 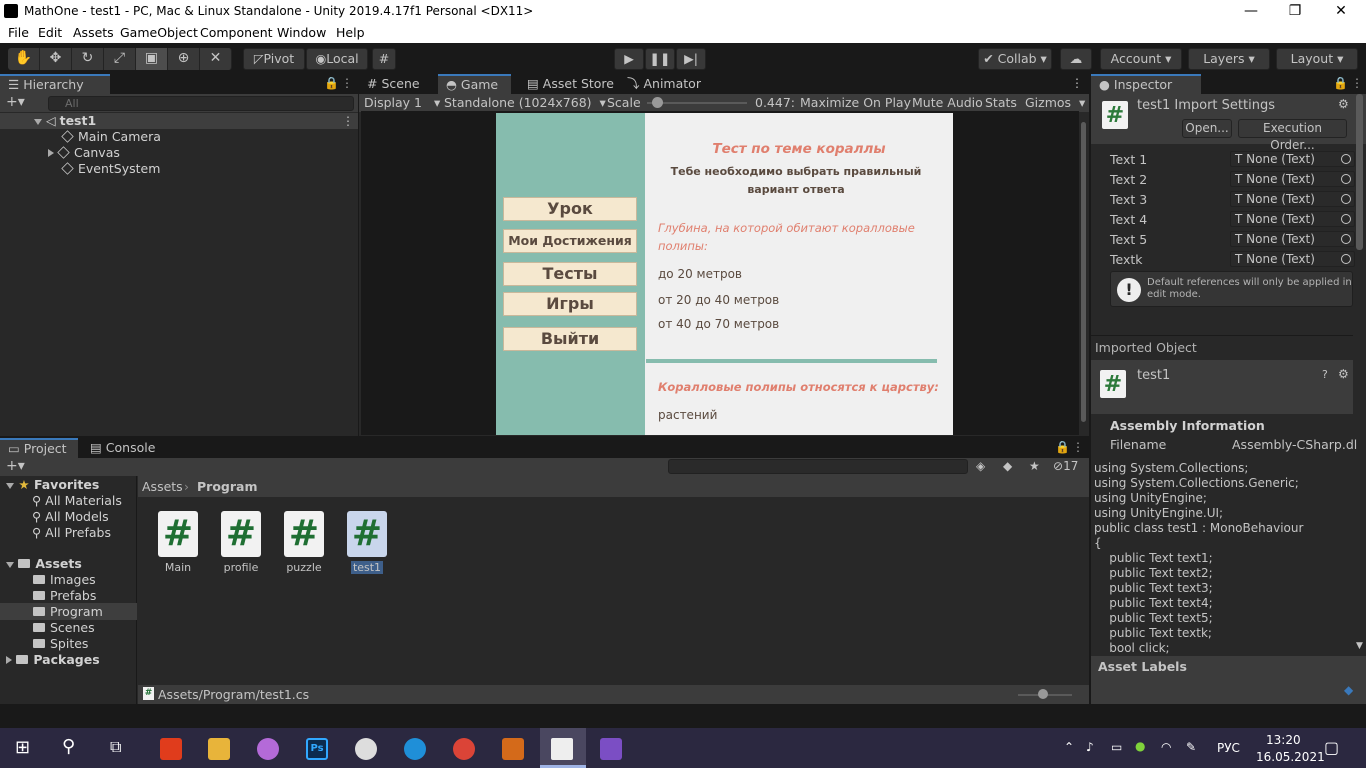 What do you see at coordinates (274, 59) in the screenshot?
I see `pivot-toggle: ◸Pivot` at bounding box center [274, 59].